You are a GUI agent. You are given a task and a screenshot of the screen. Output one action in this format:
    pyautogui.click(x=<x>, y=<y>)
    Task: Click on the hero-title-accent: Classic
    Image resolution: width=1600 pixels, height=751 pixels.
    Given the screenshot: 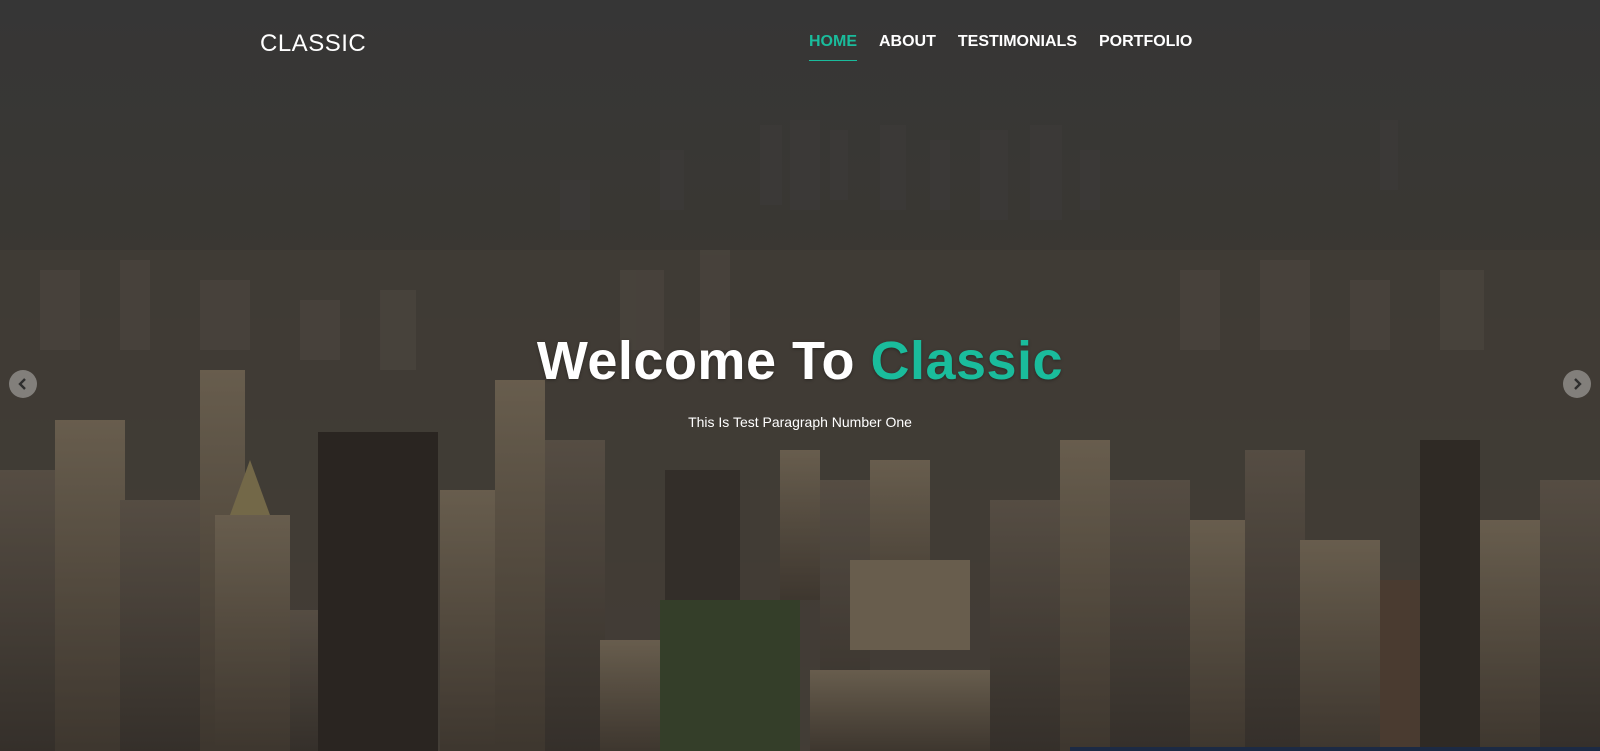 What is the action you would take?
    pyautogui.click(x=967, y=361)
    